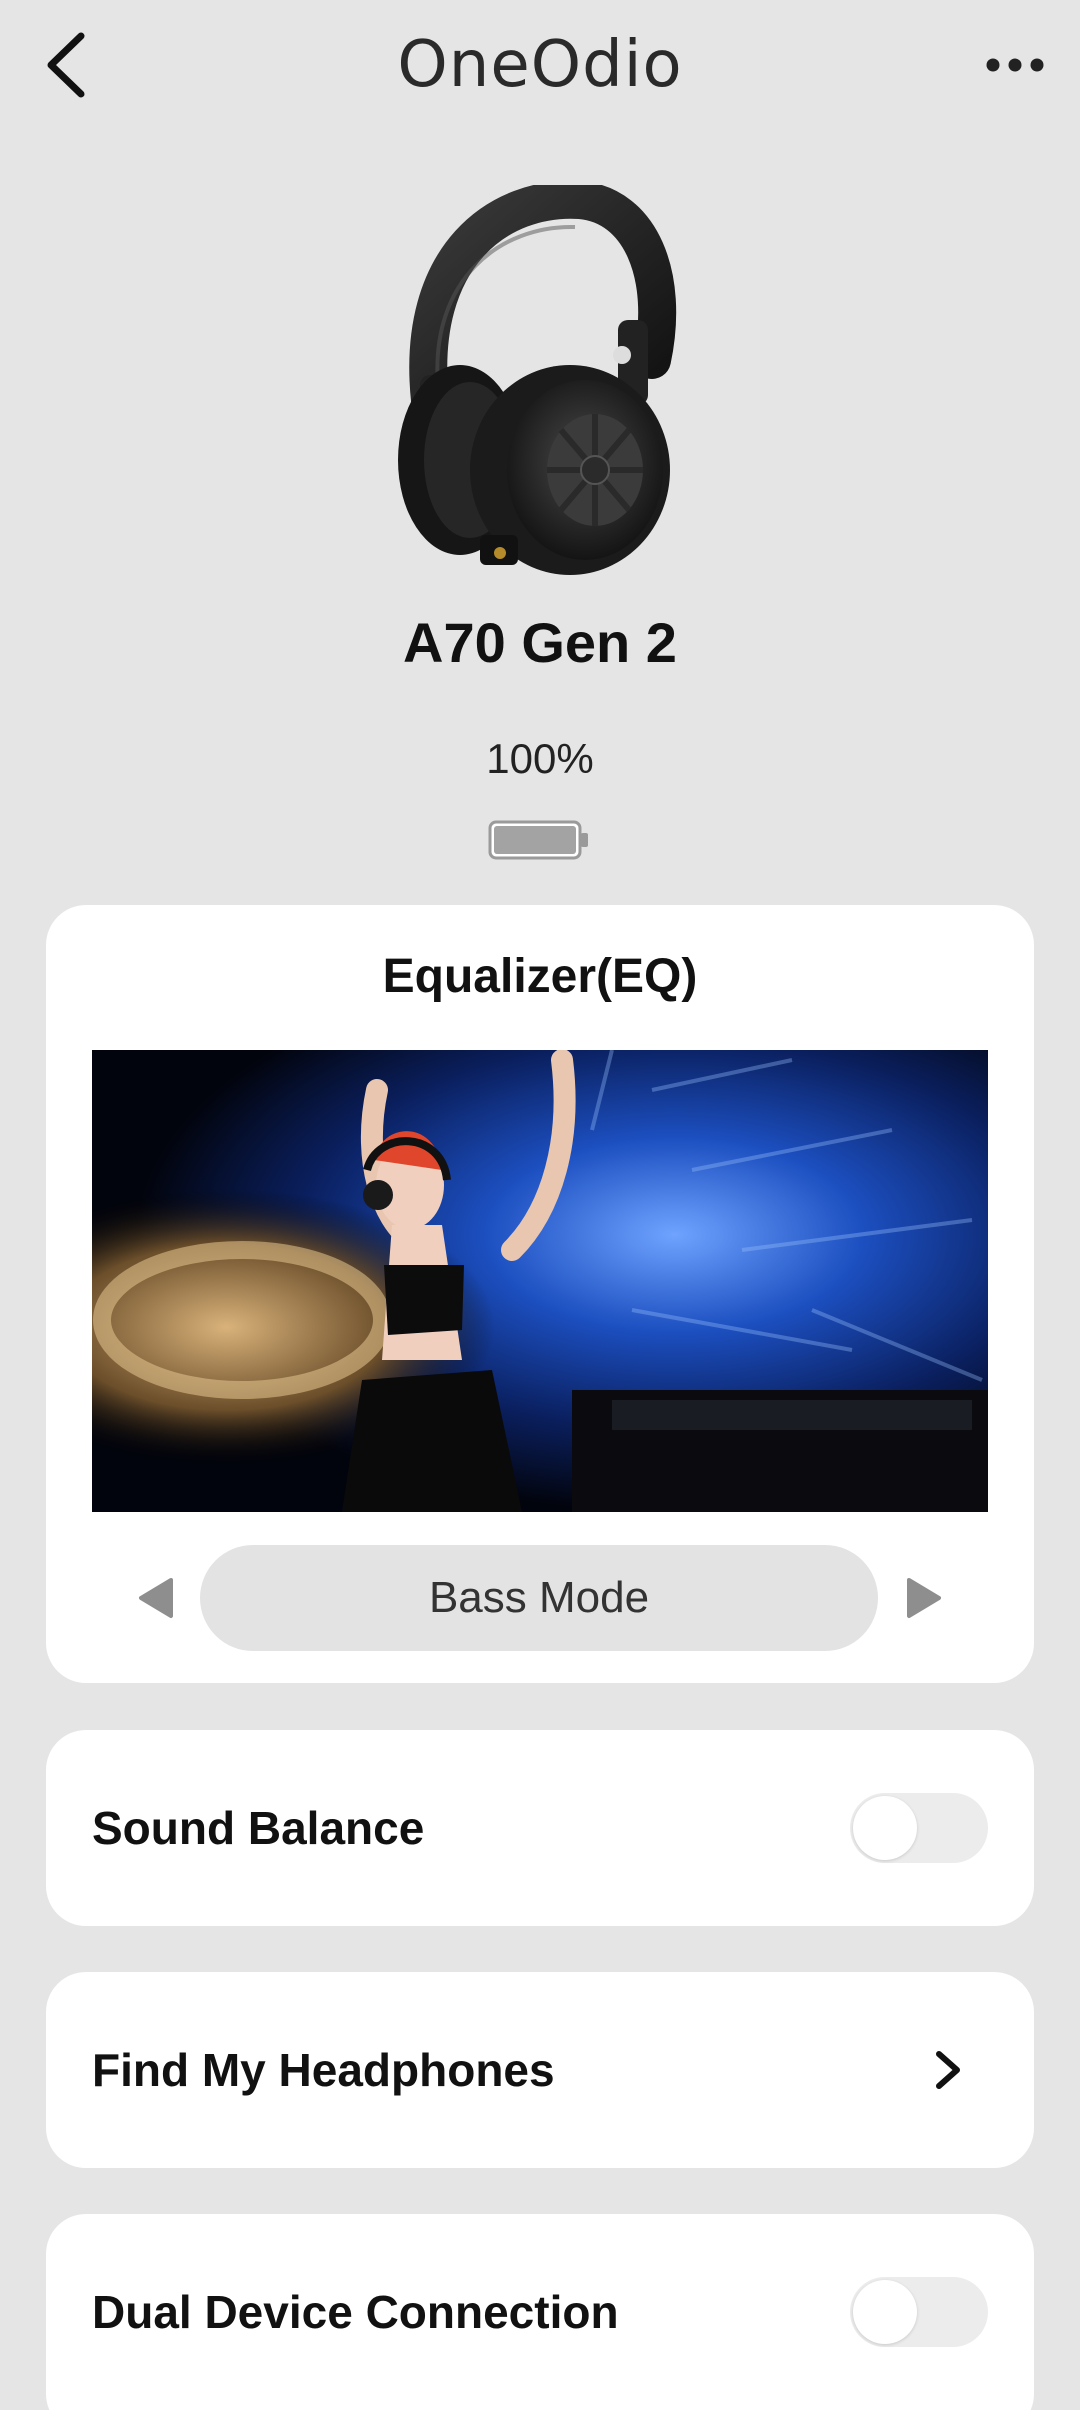 Image resolution: width=1080 pixels, height=2410 pixels. Describe the element at coordinates (540, 976) in the screenshot. I see `equalizer-title: Equalizer(EQ)` at that location.